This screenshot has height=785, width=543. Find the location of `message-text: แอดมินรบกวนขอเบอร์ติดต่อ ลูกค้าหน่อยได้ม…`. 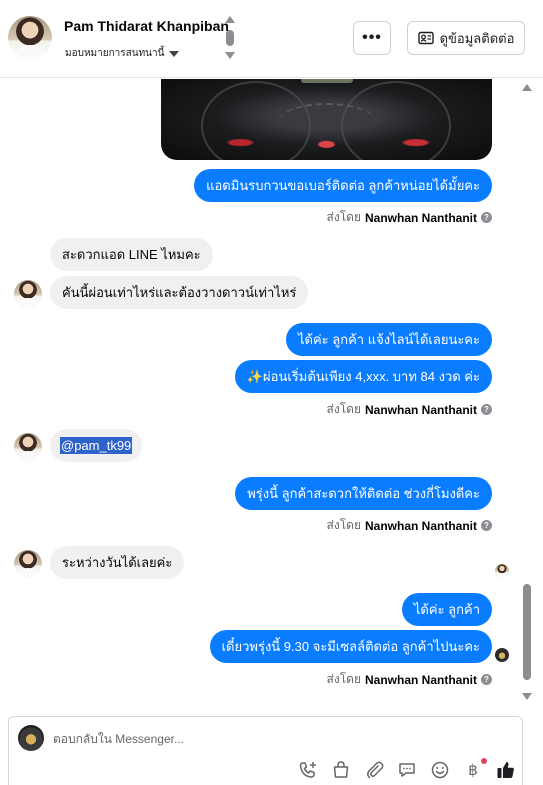

message-text: แอดมินรบกวนขอเบอร์ติดต่อ ลูกค้าหน่อยได้ม… is located at coordinates (343, 185).